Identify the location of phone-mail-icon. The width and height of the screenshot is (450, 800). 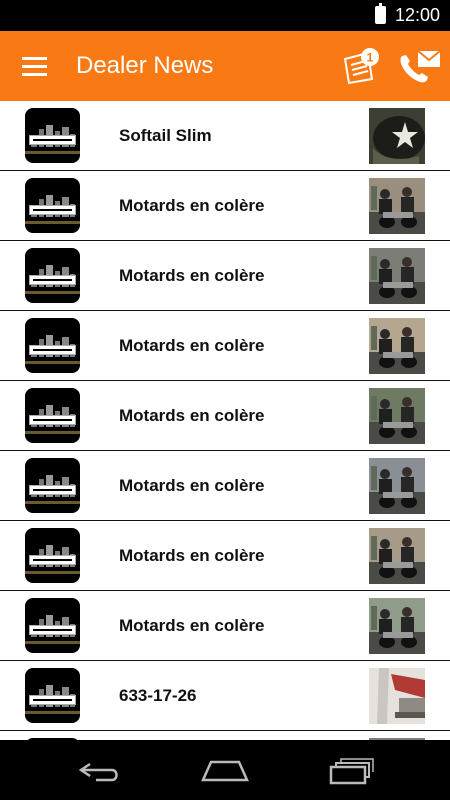
(420, 66).